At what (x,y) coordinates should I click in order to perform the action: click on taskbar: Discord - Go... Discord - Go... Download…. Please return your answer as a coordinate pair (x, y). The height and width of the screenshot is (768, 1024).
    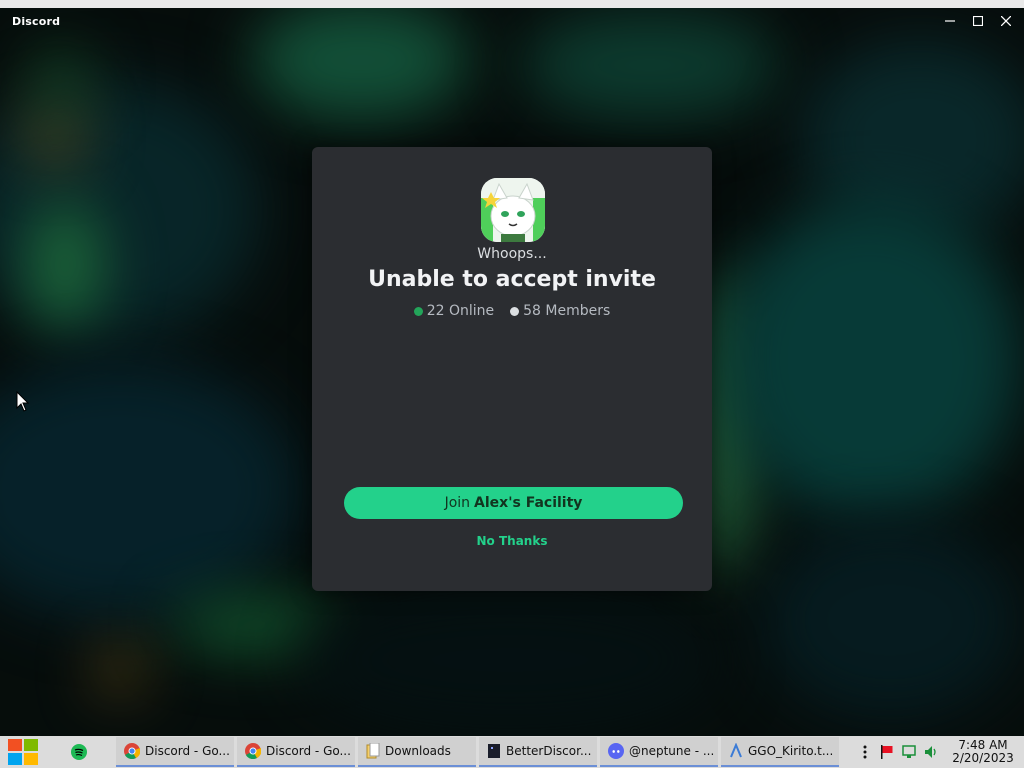
    Looking at the image, I should click on (512, 752).